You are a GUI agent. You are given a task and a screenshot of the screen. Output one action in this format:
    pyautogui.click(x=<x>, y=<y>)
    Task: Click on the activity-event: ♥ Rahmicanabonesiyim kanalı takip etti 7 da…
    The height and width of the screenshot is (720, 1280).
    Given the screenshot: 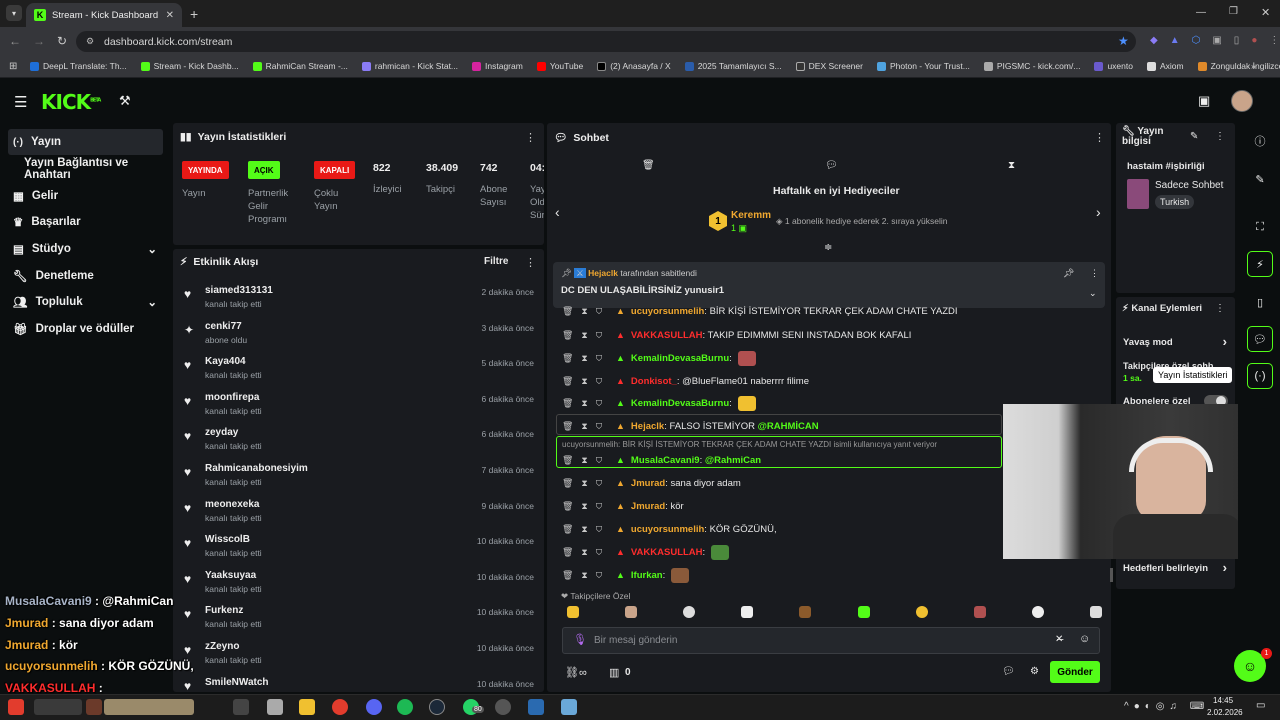 What is the action you would take?
    pyautogui.click(x=360, y=480)
    